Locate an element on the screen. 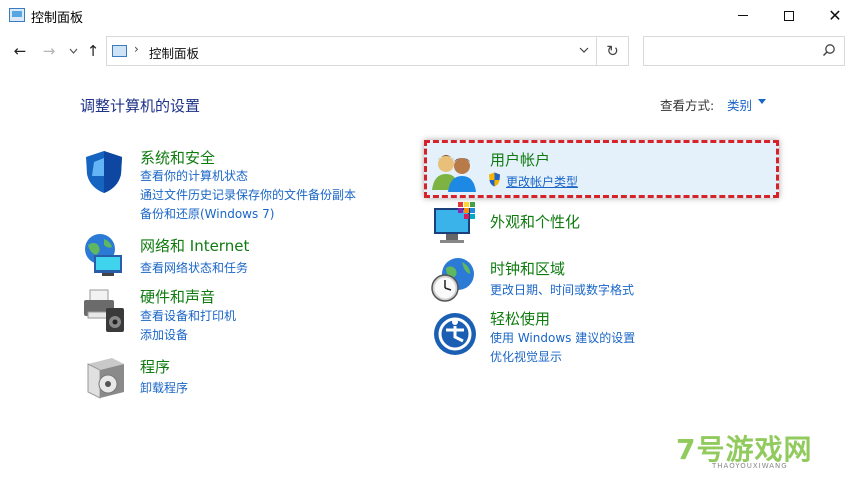 The width and height of the screenshot is (858, 498). maximize-button is located at coordinates (789, 15).